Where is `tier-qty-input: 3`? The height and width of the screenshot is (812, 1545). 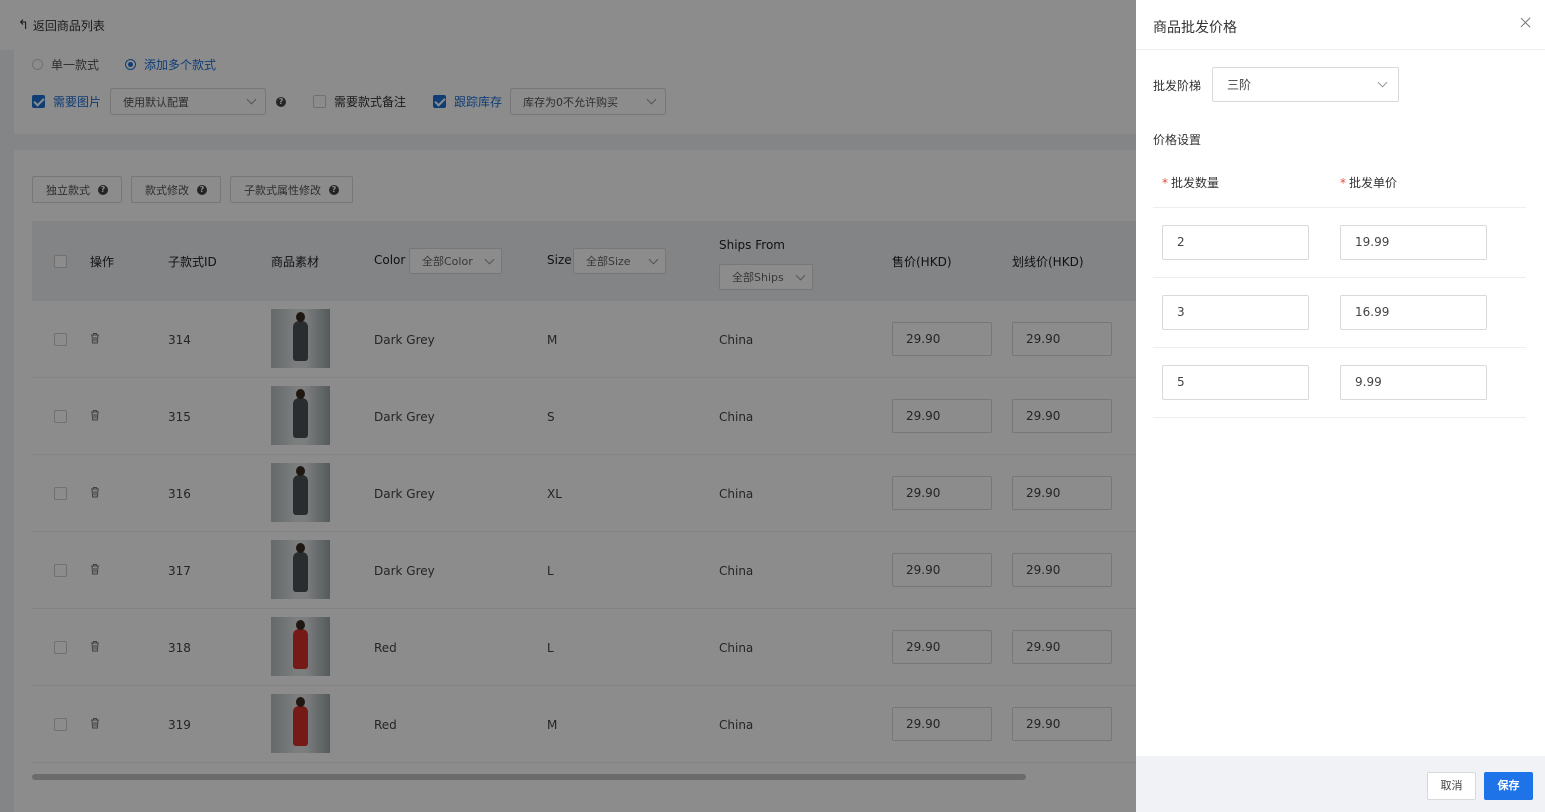 tier-qty-input: 3 is located at coordinates (1235, 312).